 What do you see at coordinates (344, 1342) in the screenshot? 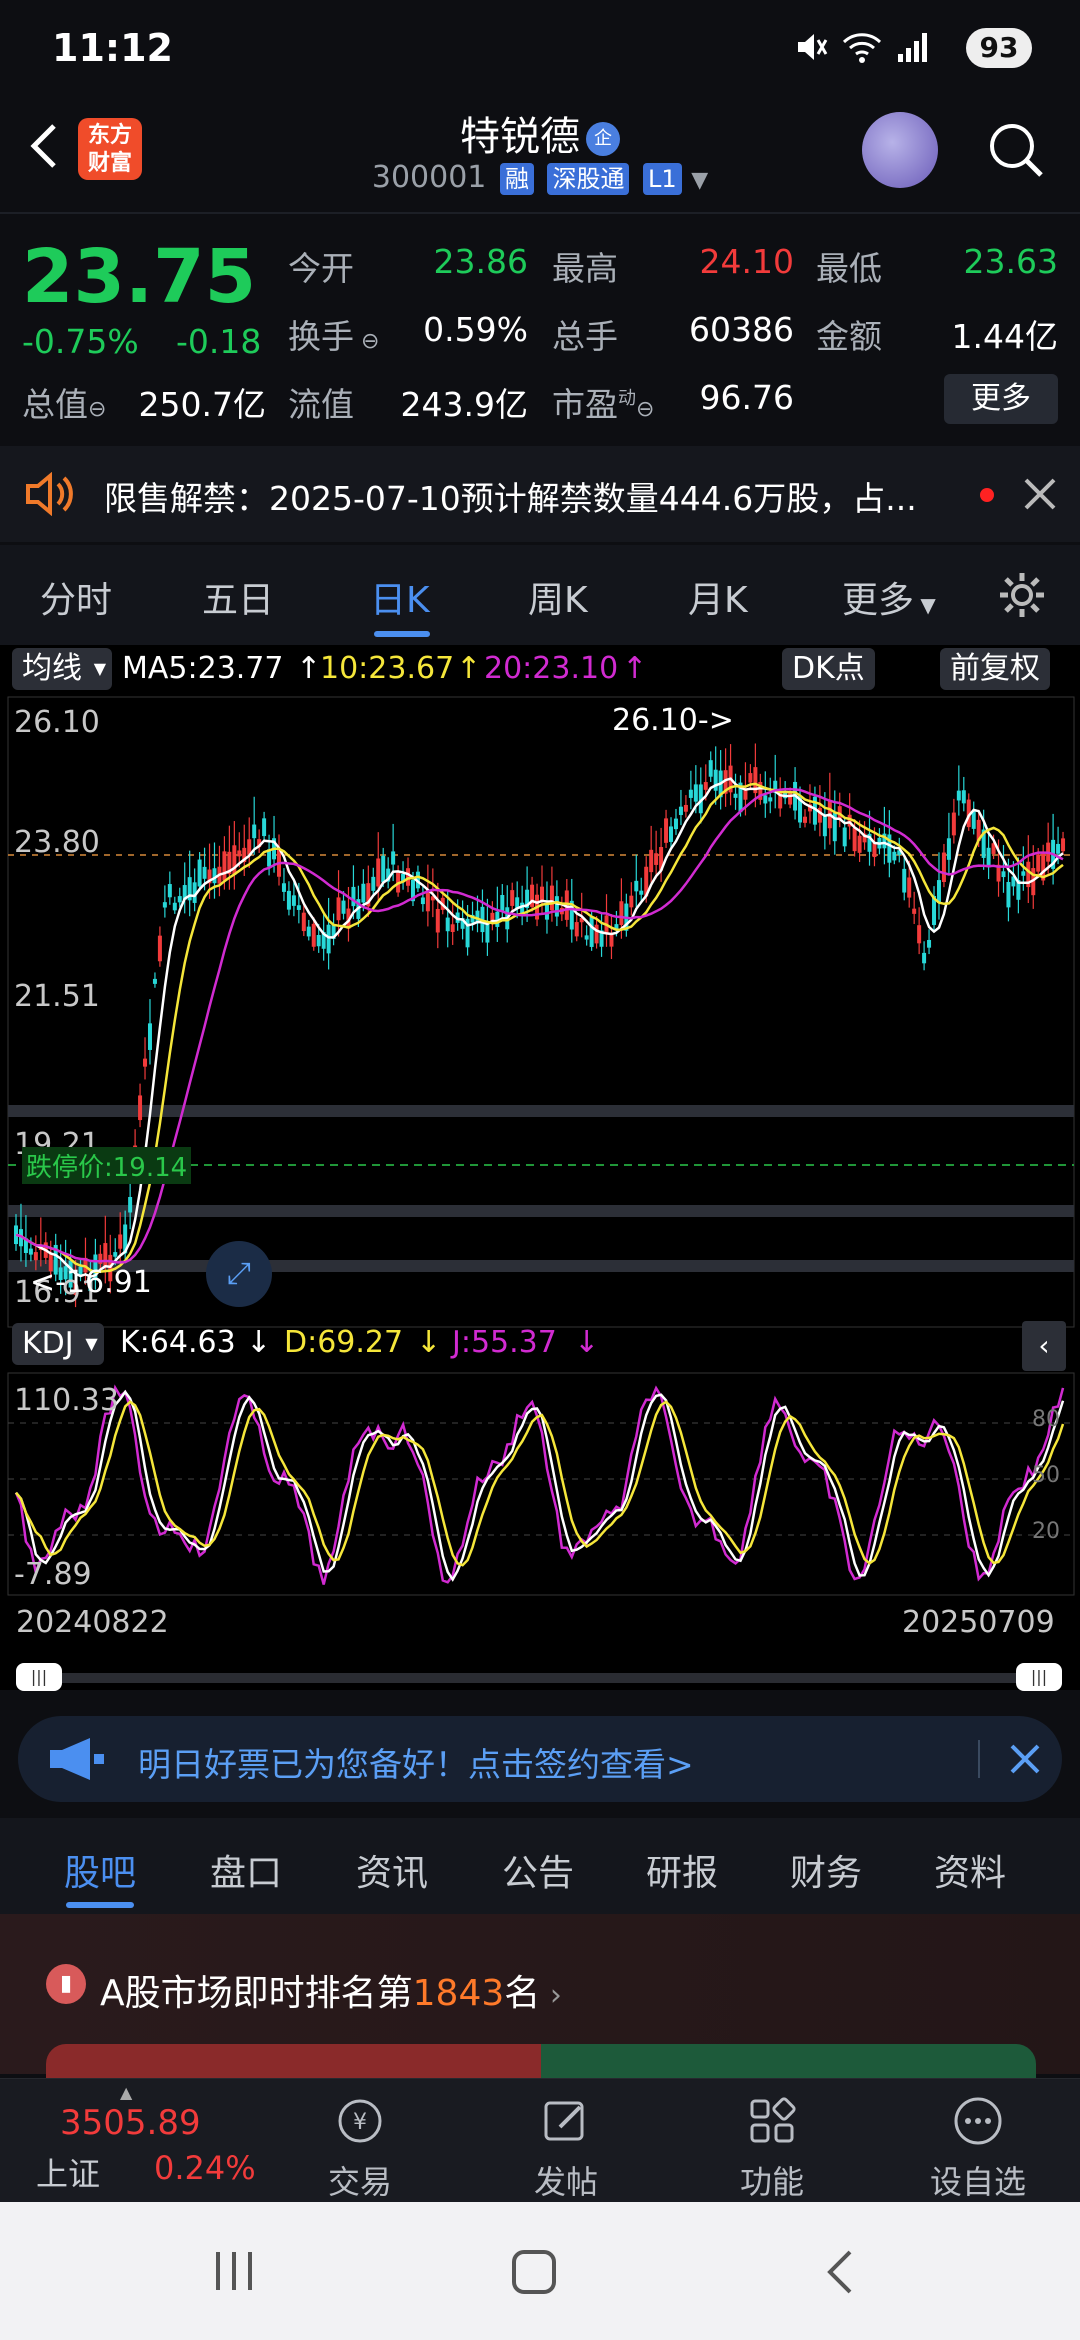
I see `d-value: D:69.27` at bounding box center [344, 1342].